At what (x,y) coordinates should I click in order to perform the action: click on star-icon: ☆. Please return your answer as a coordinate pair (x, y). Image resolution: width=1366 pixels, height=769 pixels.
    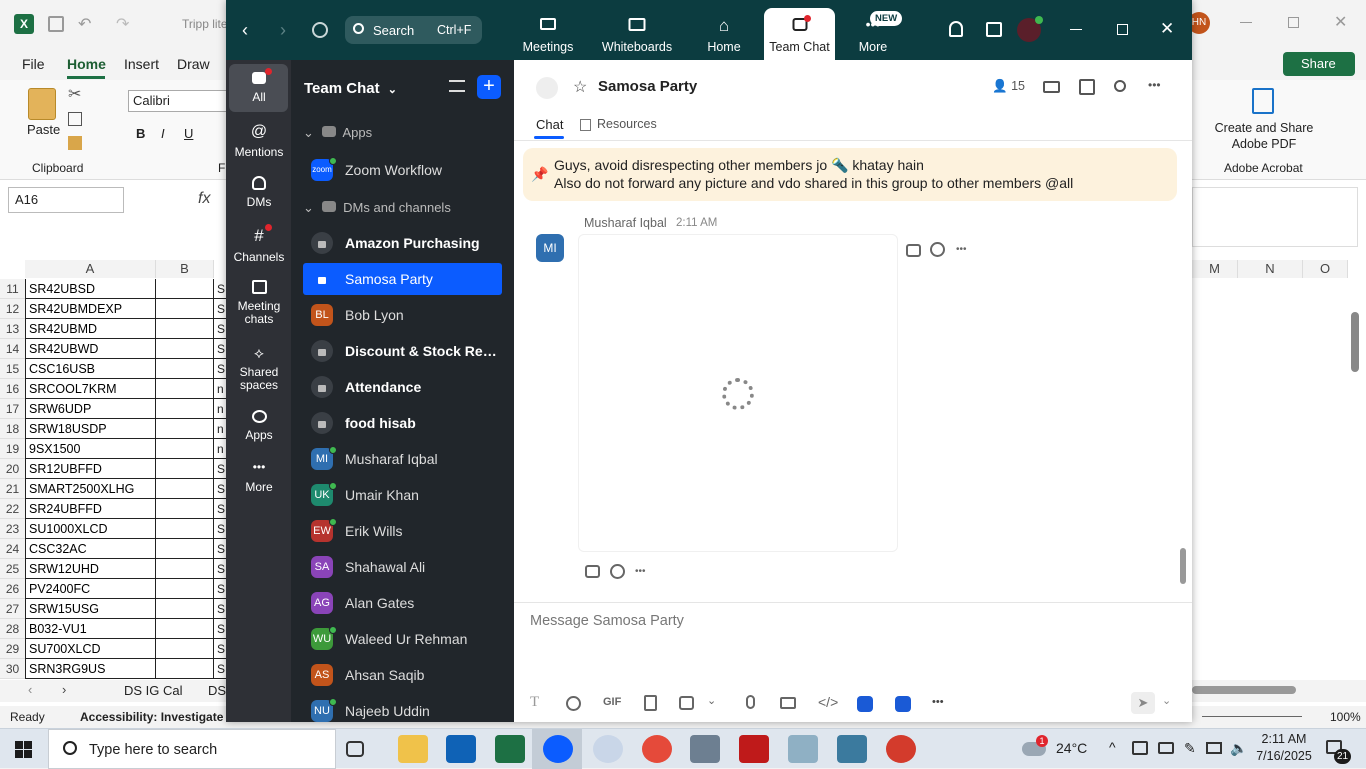
    Looking at the image, I should click on (580, 87).